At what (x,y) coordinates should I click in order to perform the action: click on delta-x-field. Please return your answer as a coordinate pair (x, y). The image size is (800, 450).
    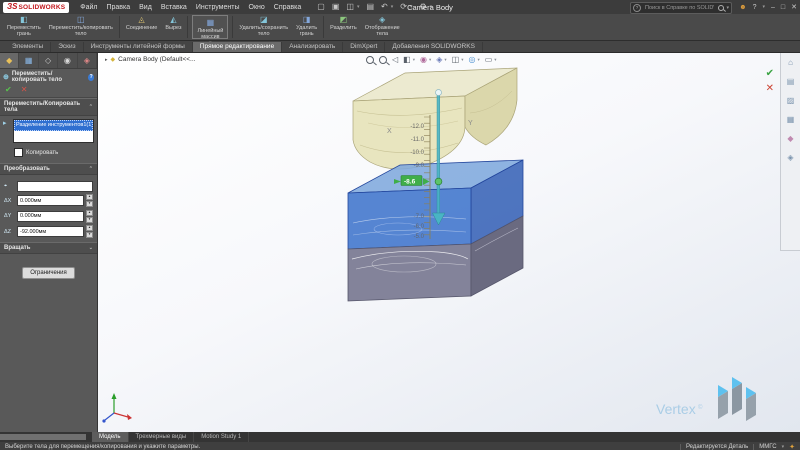
    Looking at the image, I should click on (50, 200).